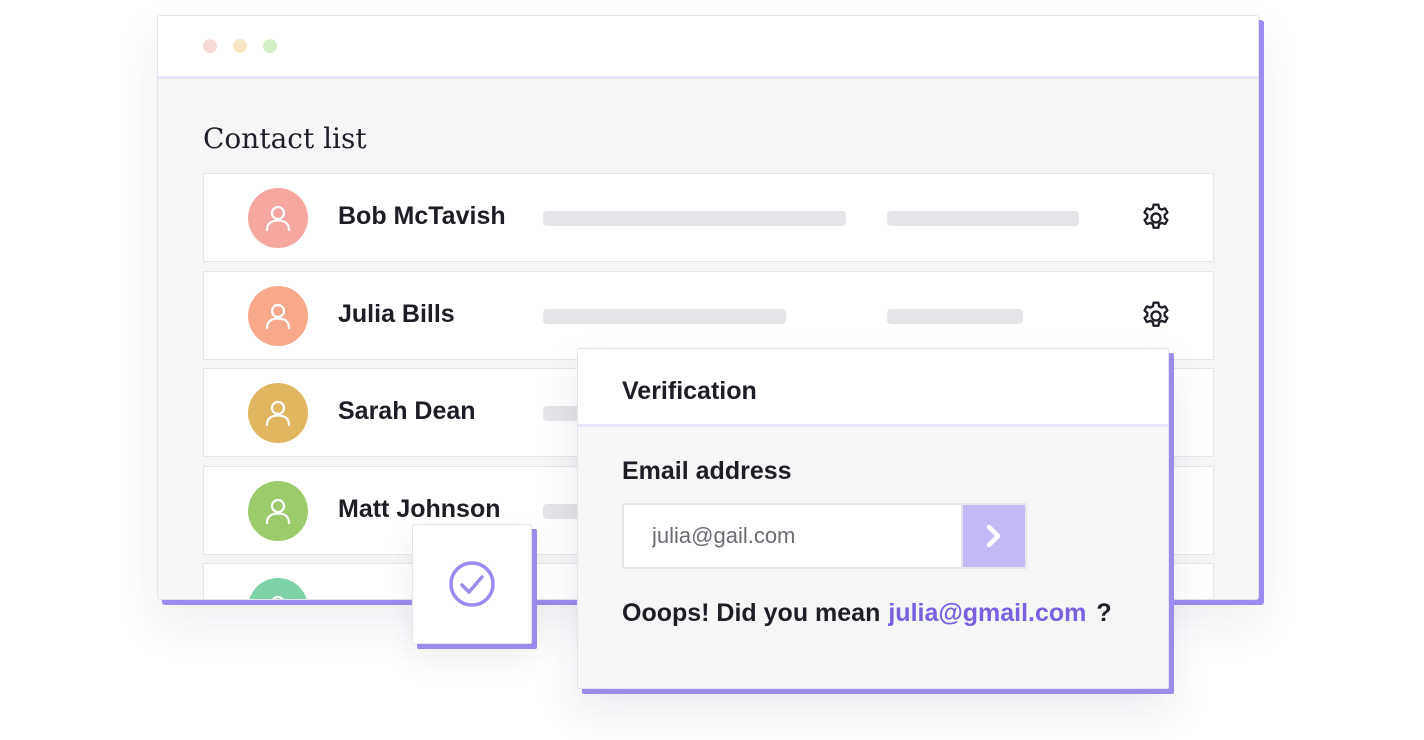 Image resolution: width=1424 pixels, height=740 pixels. Describe the element at coordinates (407, 411) in the screenshot. I see `contact-name: Sarah Dean` at that location.